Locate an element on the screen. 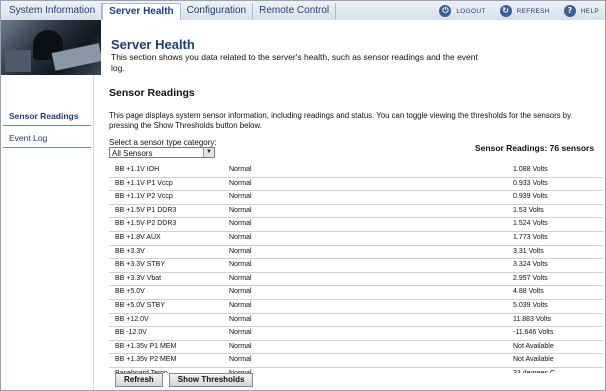  sensor-reading: -11.646 Volts is located at coordinates (533, 333).